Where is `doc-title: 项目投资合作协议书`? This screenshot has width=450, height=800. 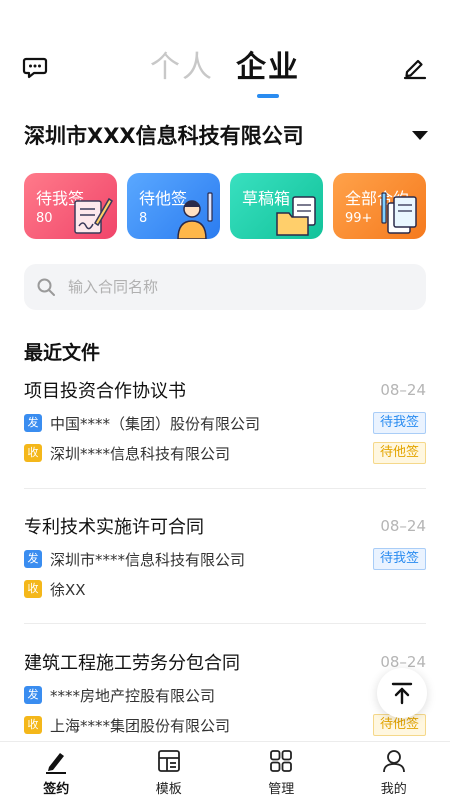
doc-title: 项目投资合作协议书 is located at coordinates (105, 391).